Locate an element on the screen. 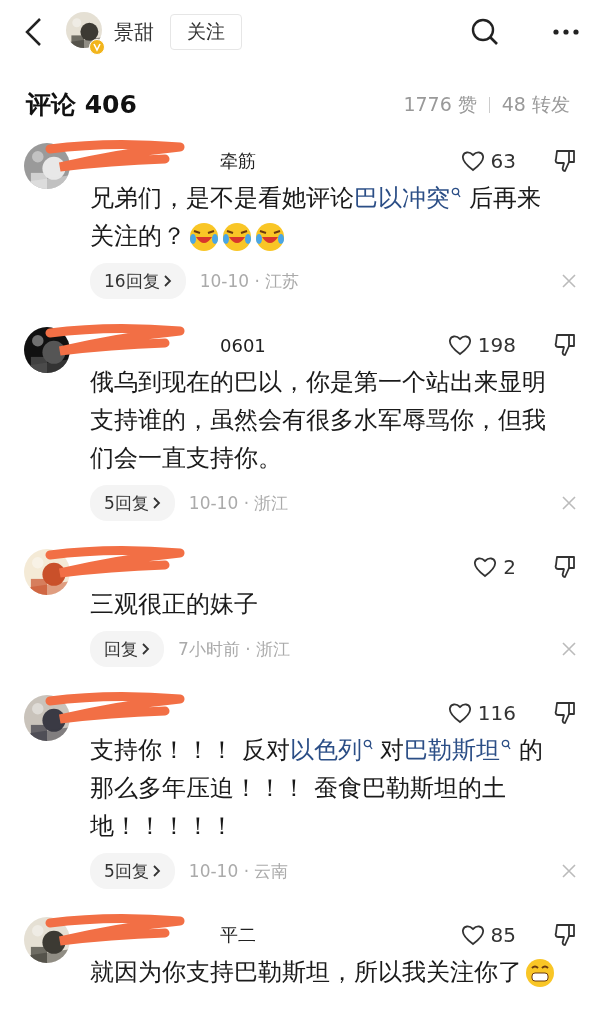 This screenshot has height=1009, width=600. verified-badge-icon is located at coordinates (97, 47).